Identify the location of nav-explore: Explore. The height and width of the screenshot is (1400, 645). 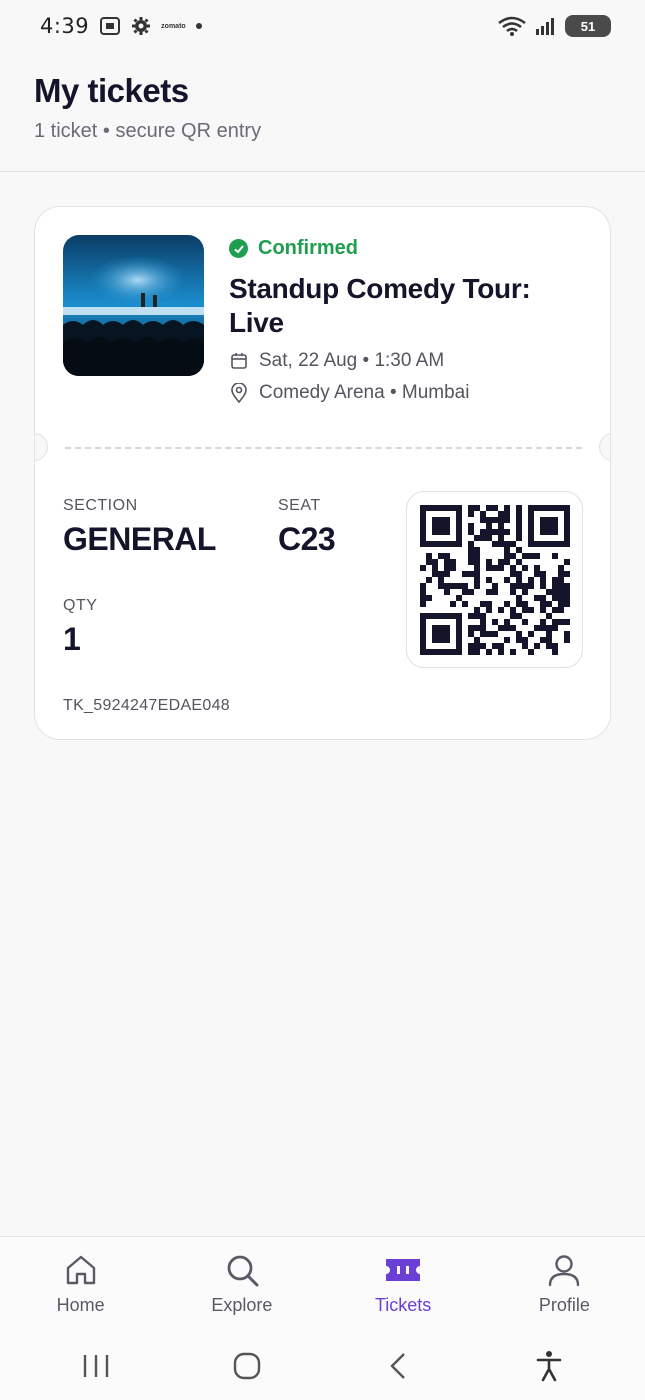
(241, 1284).